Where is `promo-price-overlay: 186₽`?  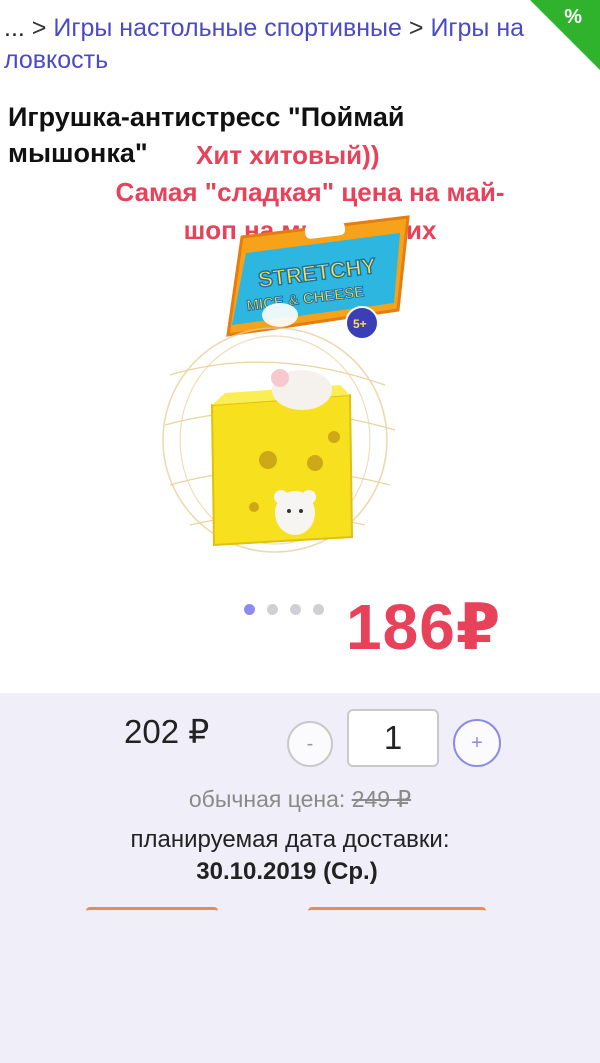 promo-price-overlay: 186₽ is located at coordinates (424, 627).